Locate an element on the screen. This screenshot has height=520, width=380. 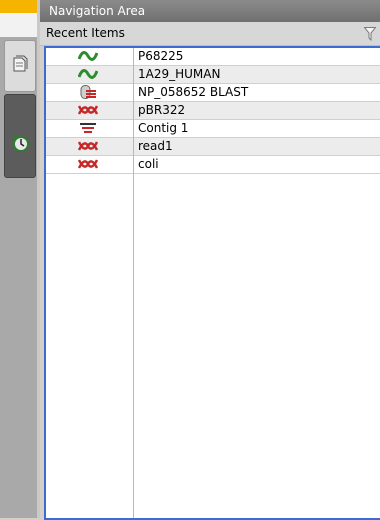
side-tab-history is located at coordinates (20, 136).